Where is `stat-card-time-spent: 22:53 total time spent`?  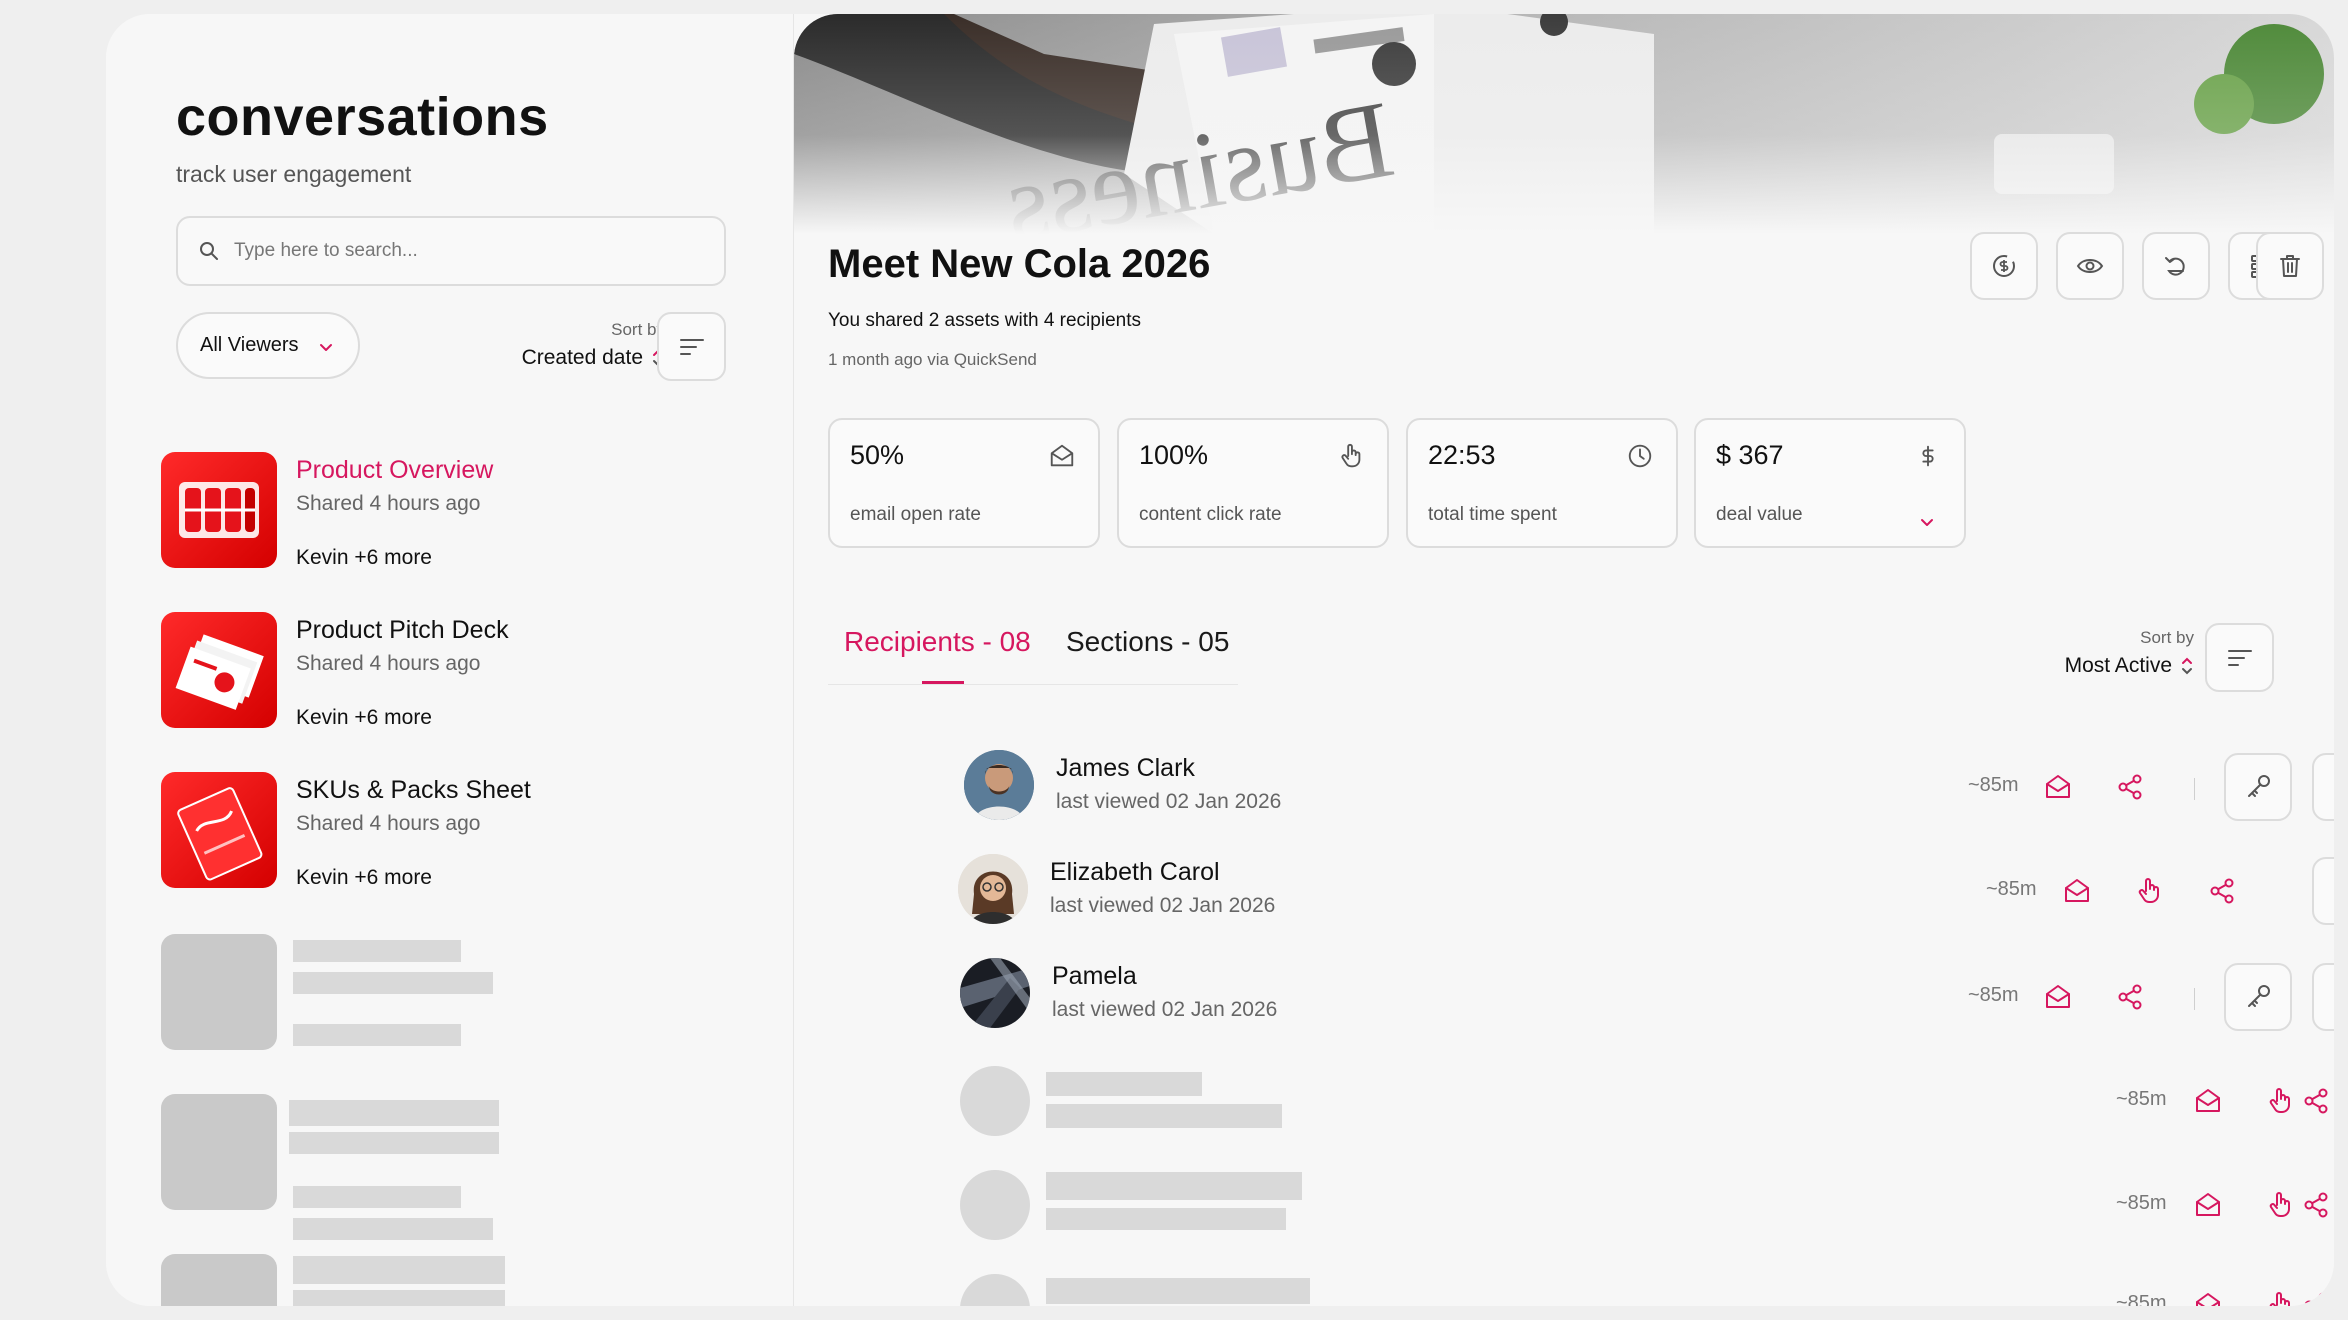 stat-card-time-spent: 22:53 total time spent is located at coordinates (1542, 483).